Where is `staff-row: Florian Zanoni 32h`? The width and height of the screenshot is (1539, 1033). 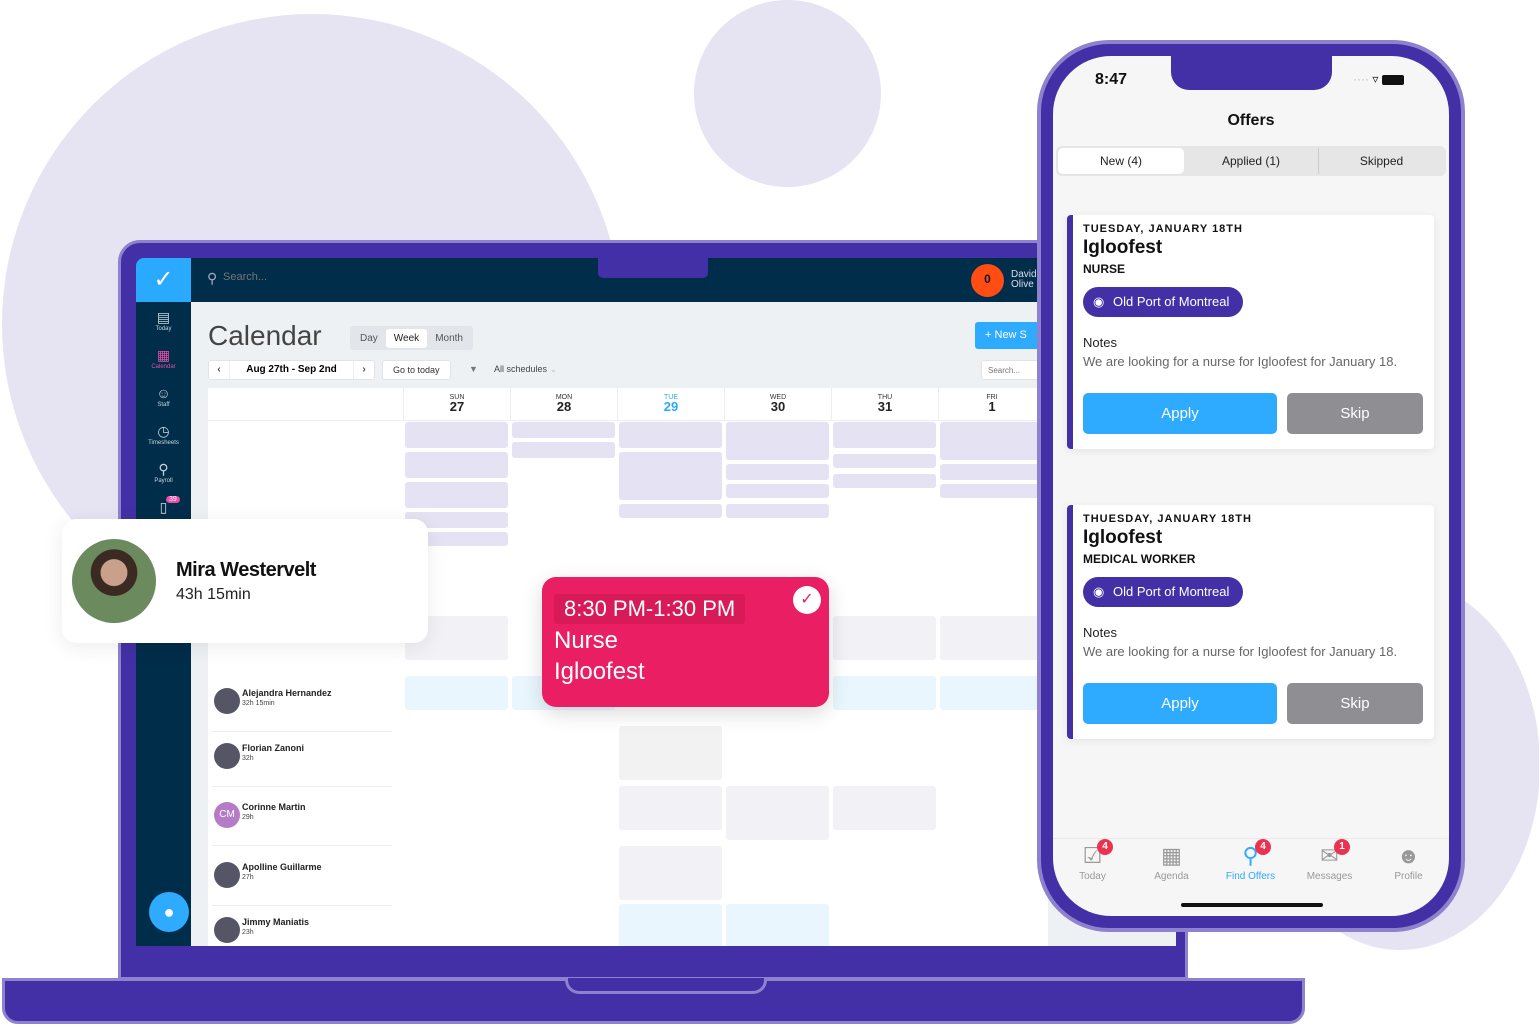 staff-row: Florian Zanoni 32h is located at coordinates (302, 759).